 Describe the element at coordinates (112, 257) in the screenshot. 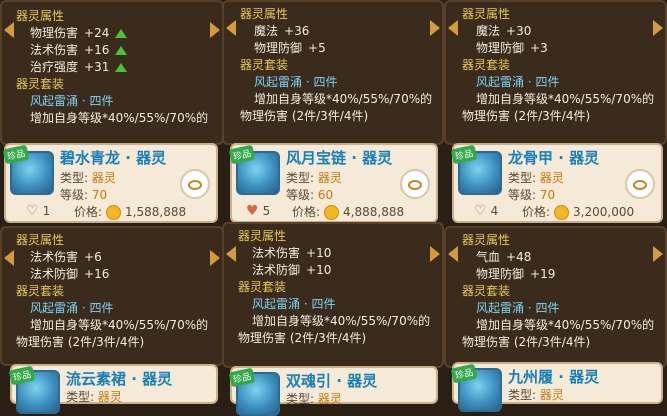

I see `attr-row: 法术伤害 +6` at that location.